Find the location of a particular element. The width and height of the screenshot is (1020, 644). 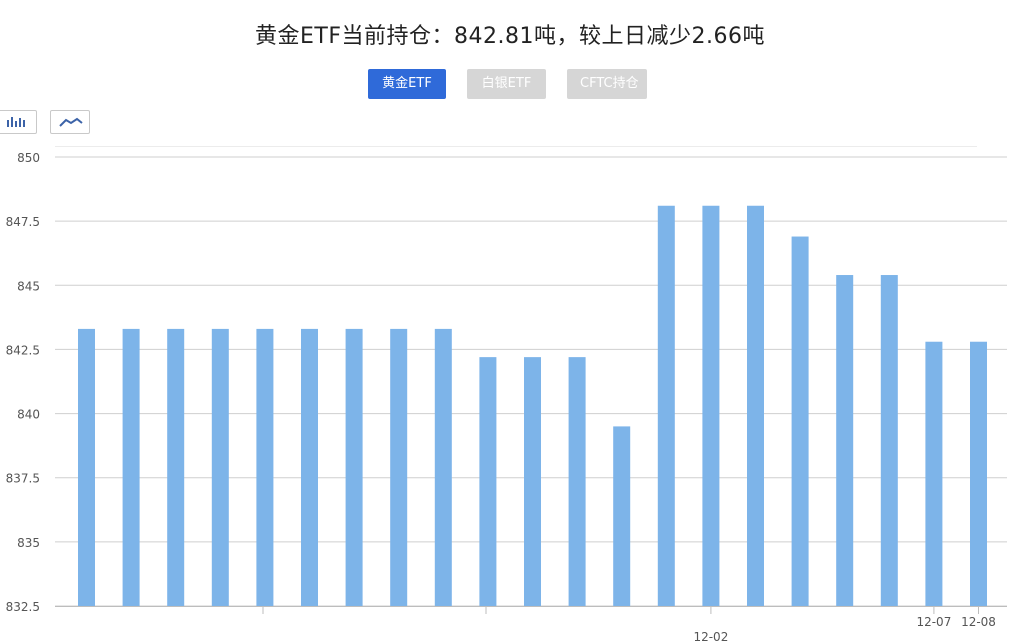

bar-chart-toggle is located at coordinates (18, 122).